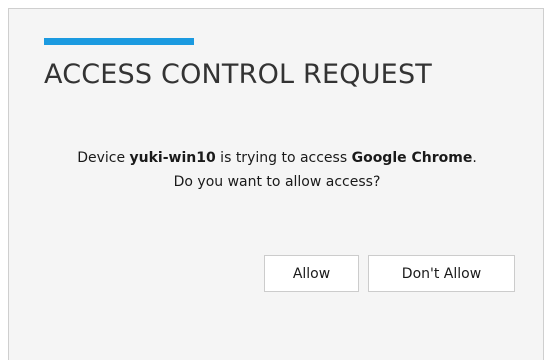 The height and width of the screenshot is (360, 554). What do you see at coordinates (474, 158) in the screenshot?
I see `message-suffix: .` at bounding box center [474, 158].